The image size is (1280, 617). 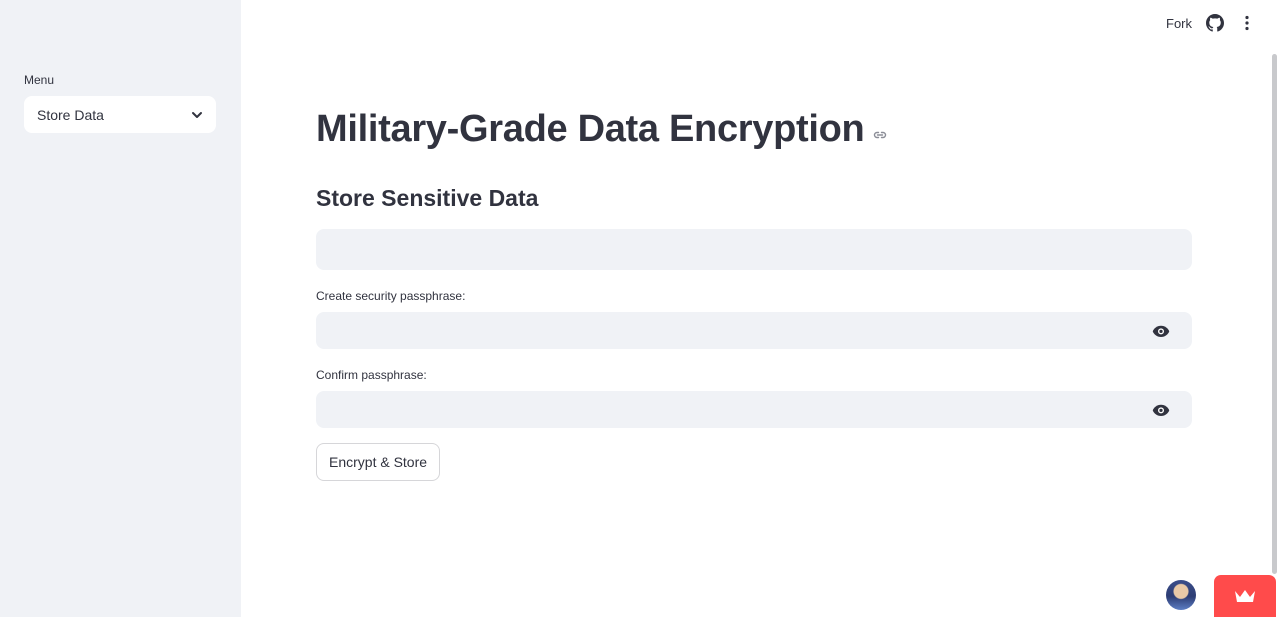 I want to click on title-row: Military-Grade Data Encryption, so click(x=602, y=129).